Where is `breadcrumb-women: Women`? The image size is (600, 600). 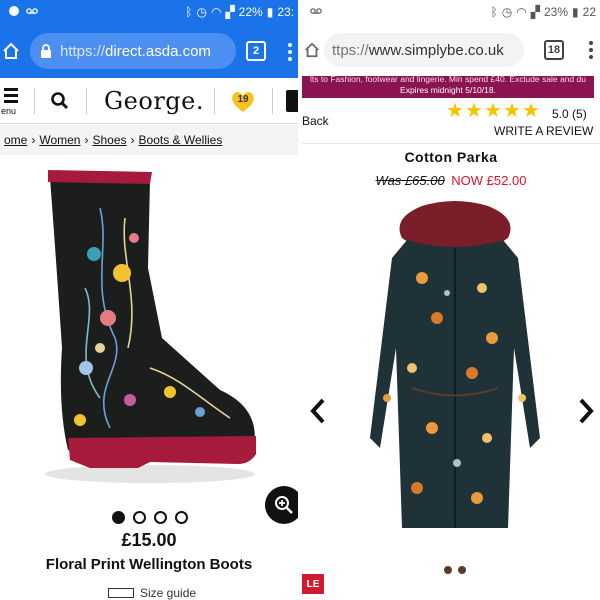 breadcrumb-women: Women is located at coordinates (59, 140).